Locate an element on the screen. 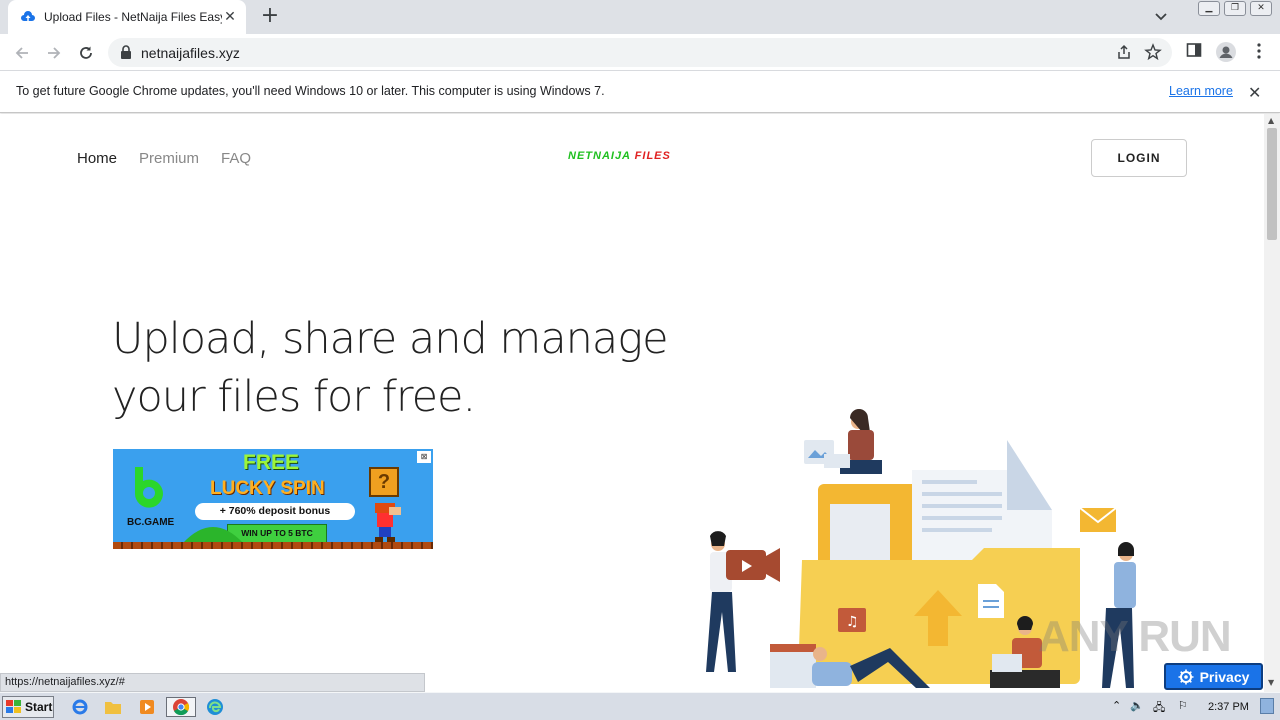  logo-part-files: FILES is located at coordinates (652, 156).